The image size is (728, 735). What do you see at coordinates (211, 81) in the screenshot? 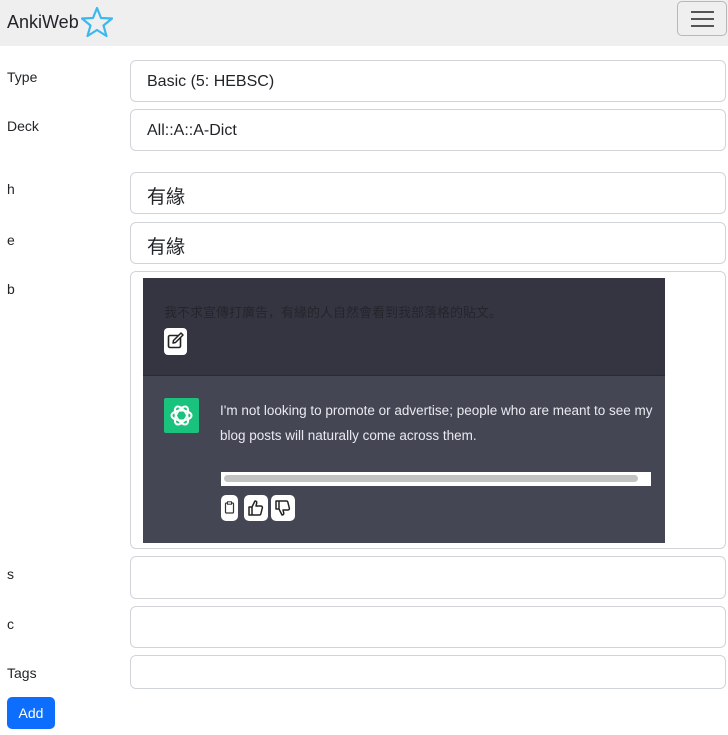
I see `type-value: Basic (5: HEBSC)` at bounding box center [211, 81].